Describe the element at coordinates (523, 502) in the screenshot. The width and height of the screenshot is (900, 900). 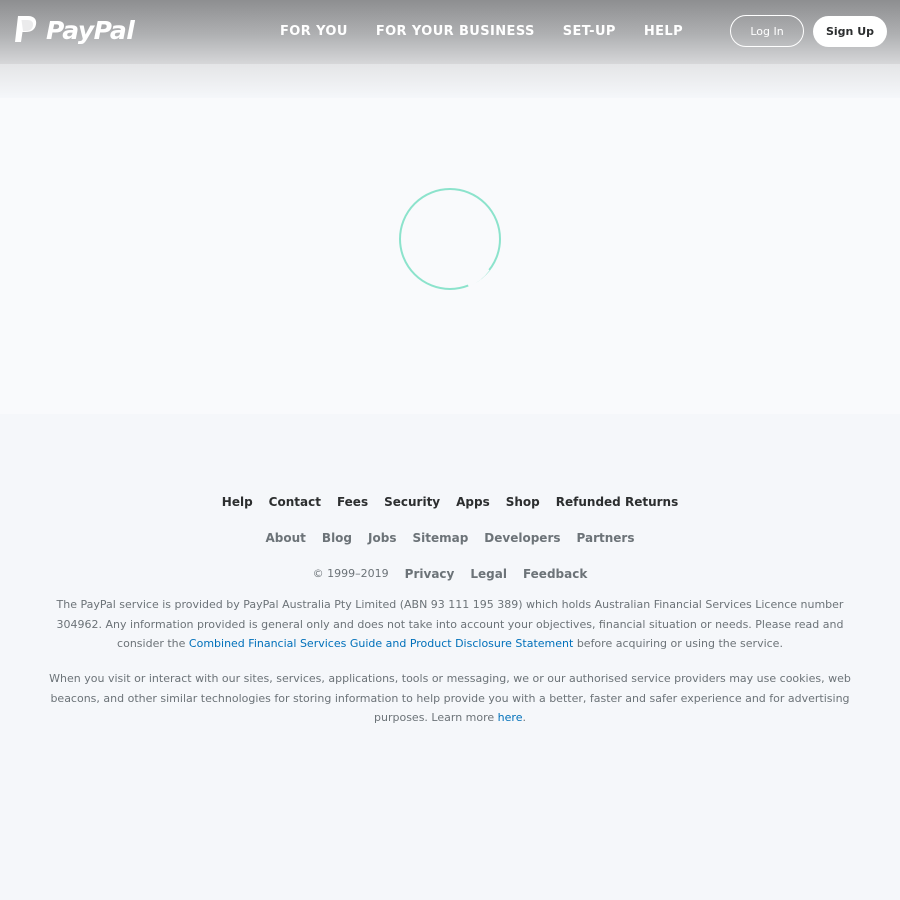
I see `footer-link-shop: Shop` at that location.